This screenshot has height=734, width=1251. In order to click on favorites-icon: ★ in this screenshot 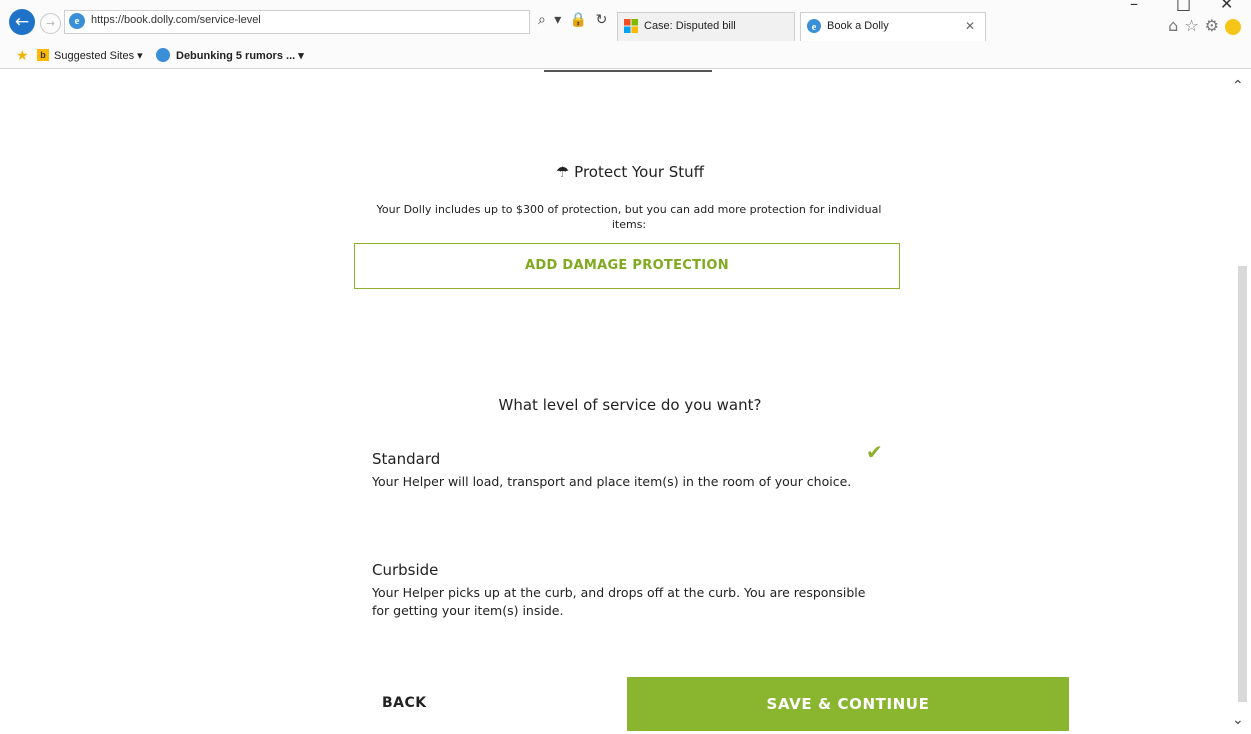, I will do `click(22, 55)`.